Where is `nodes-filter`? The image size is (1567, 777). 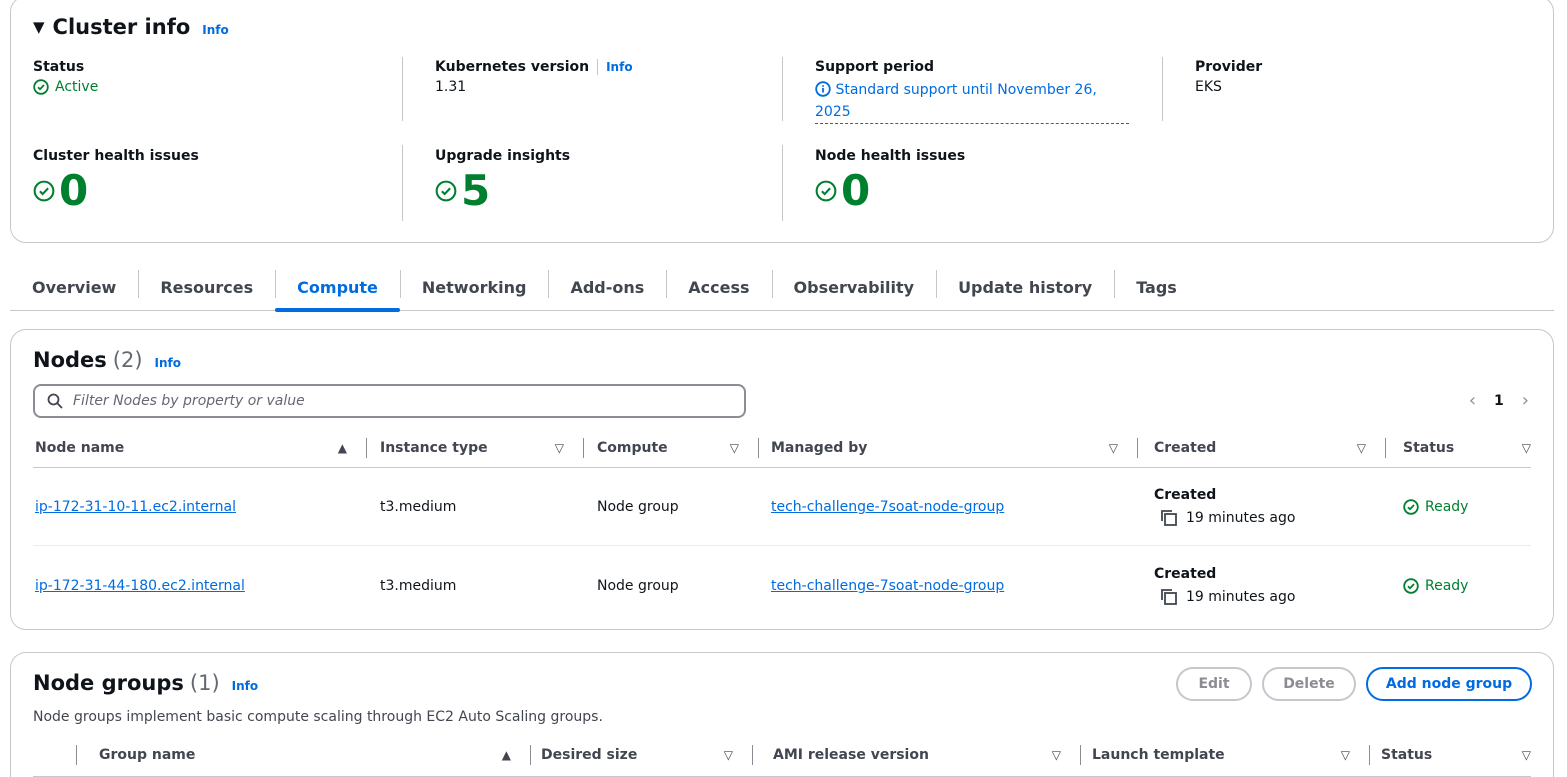 nodes-filter is located at coordinates (389, 401).